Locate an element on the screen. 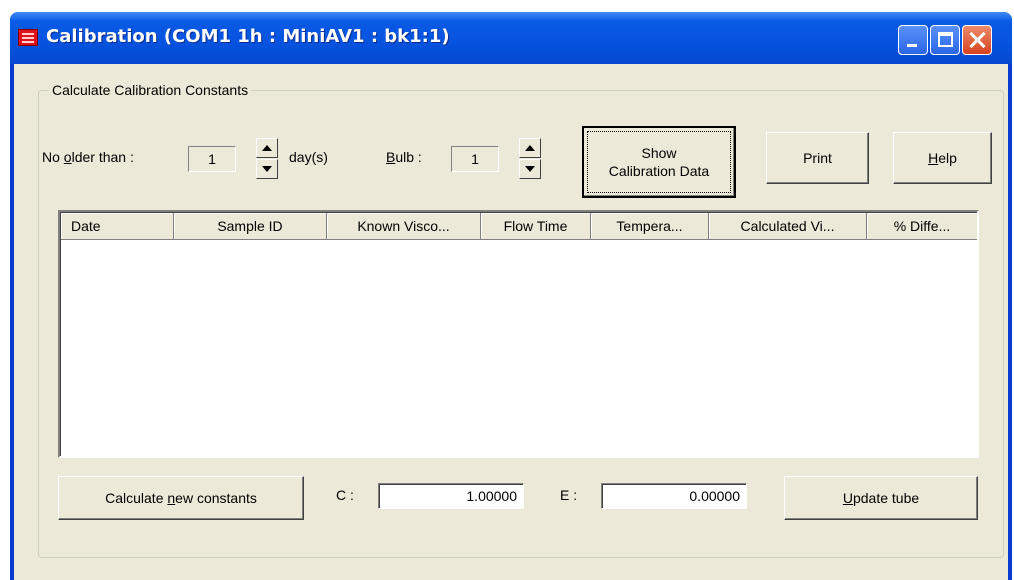  close-icon is located at coordinates (977, 40).